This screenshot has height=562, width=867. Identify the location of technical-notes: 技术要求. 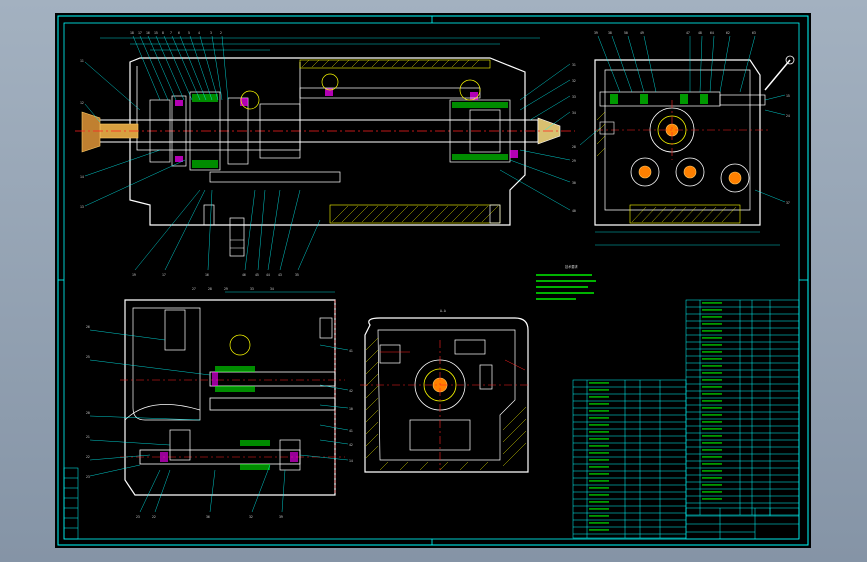
(566, 282).